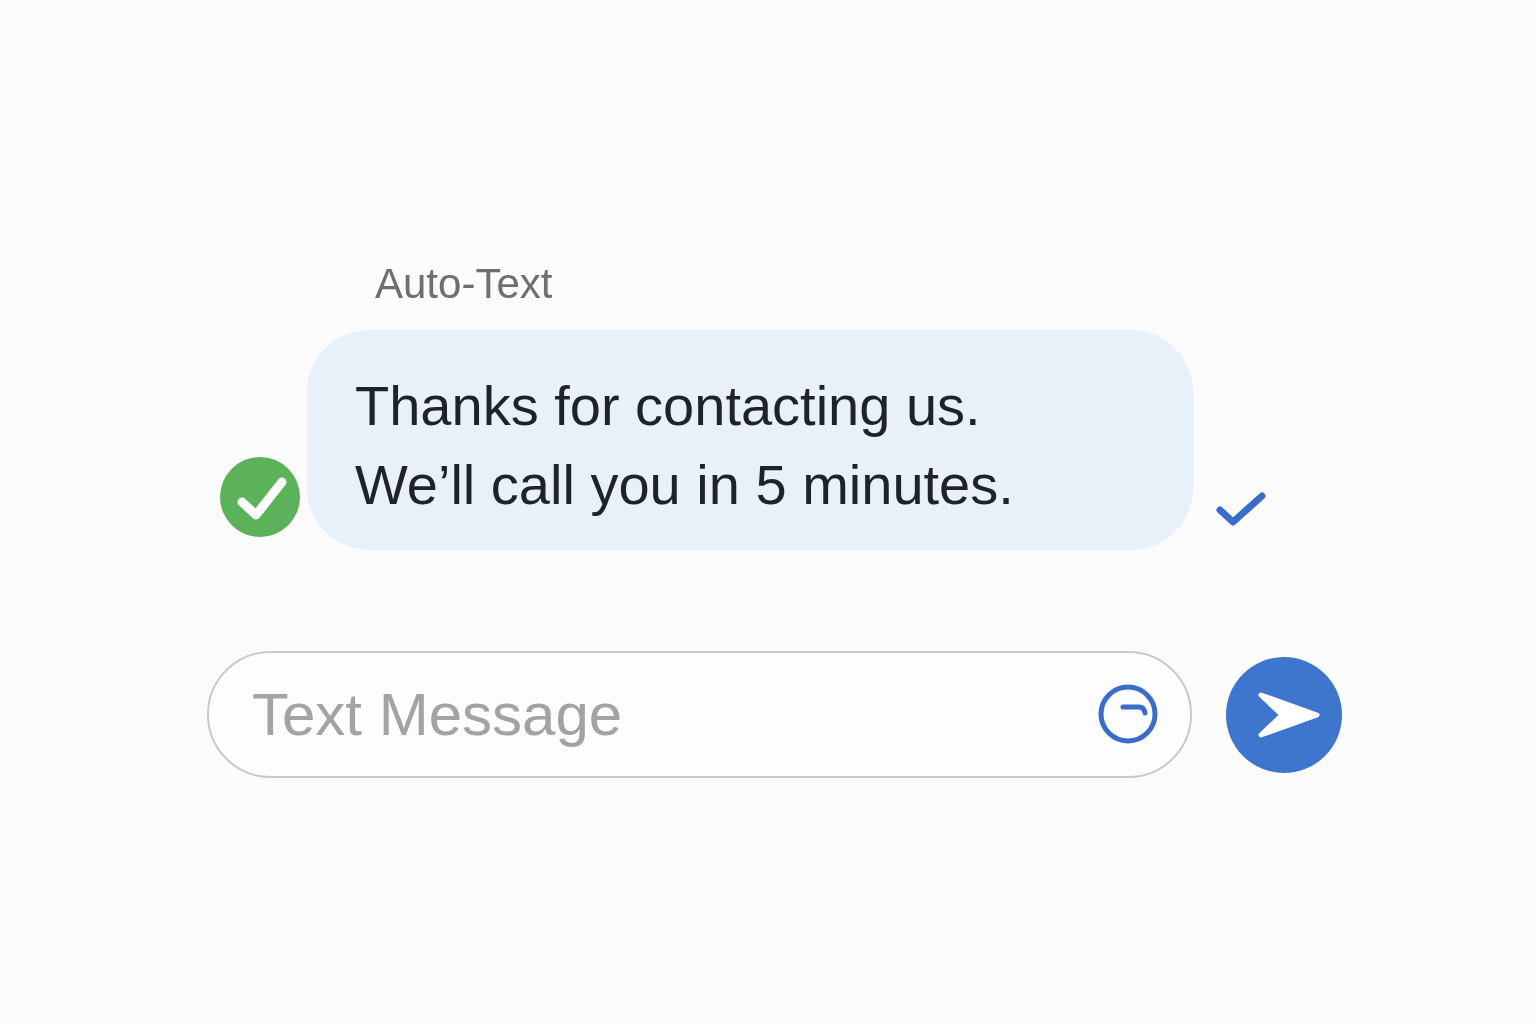  Describe the element at coordinates (684, 485) in the screenshot. I see `message-text: We’ll call you in 5 minutes.` at that location.